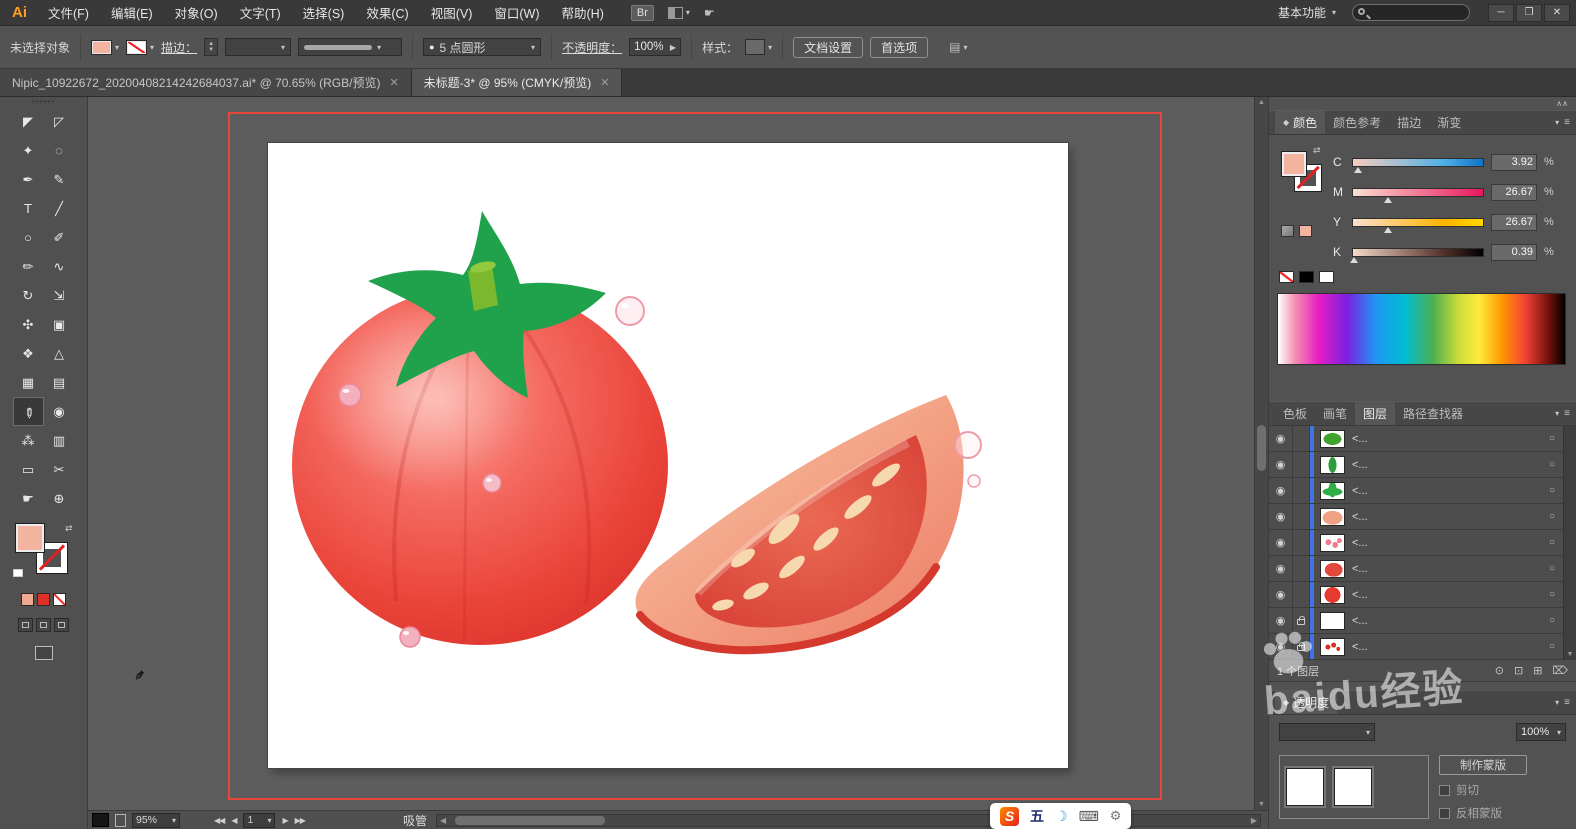  What do you see at coordinates (1327, 732) in the screenshot?
I see `blend-mode-select: ▾` at bounding box center [1327, 732].